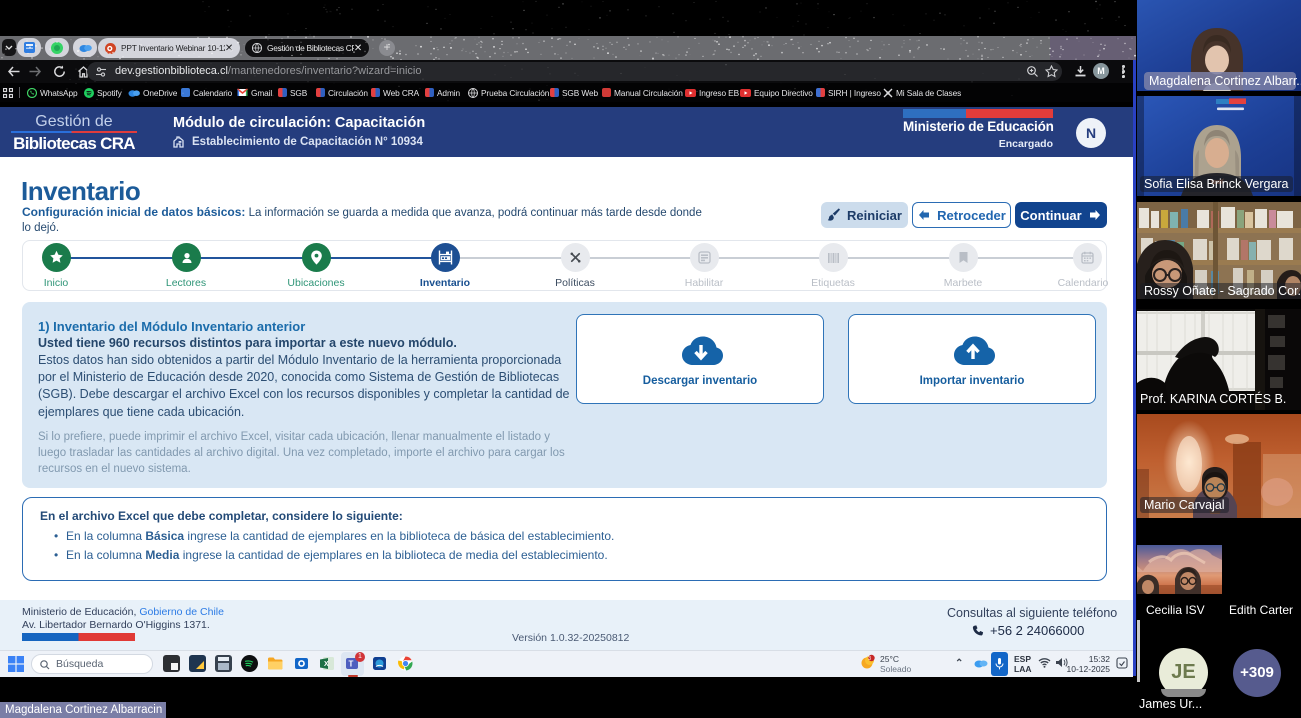  What do you see at coordinates (869, 659) in the screenshot?
I see `svg-text: 3` at bounding box center [869, 659].